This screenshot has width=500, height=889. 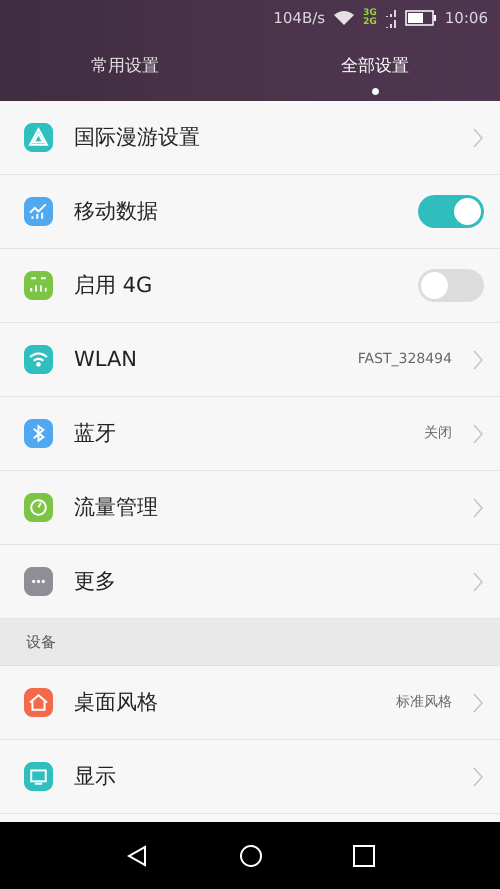 I want to click on setting-label: WLAN, so click(x=106, y=359).